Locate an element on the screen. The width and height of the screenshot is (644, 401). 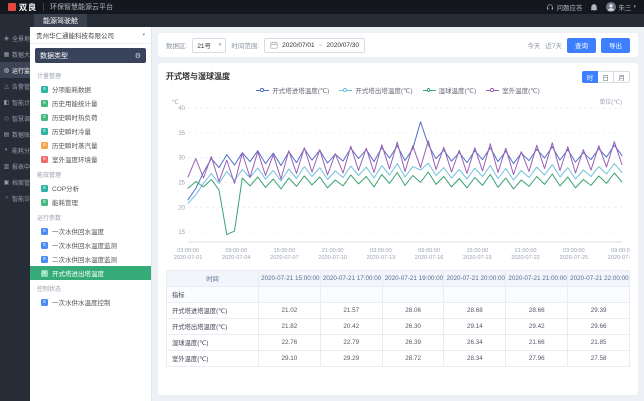
metric-value: 21.85 is located at coordinates (598, 342).